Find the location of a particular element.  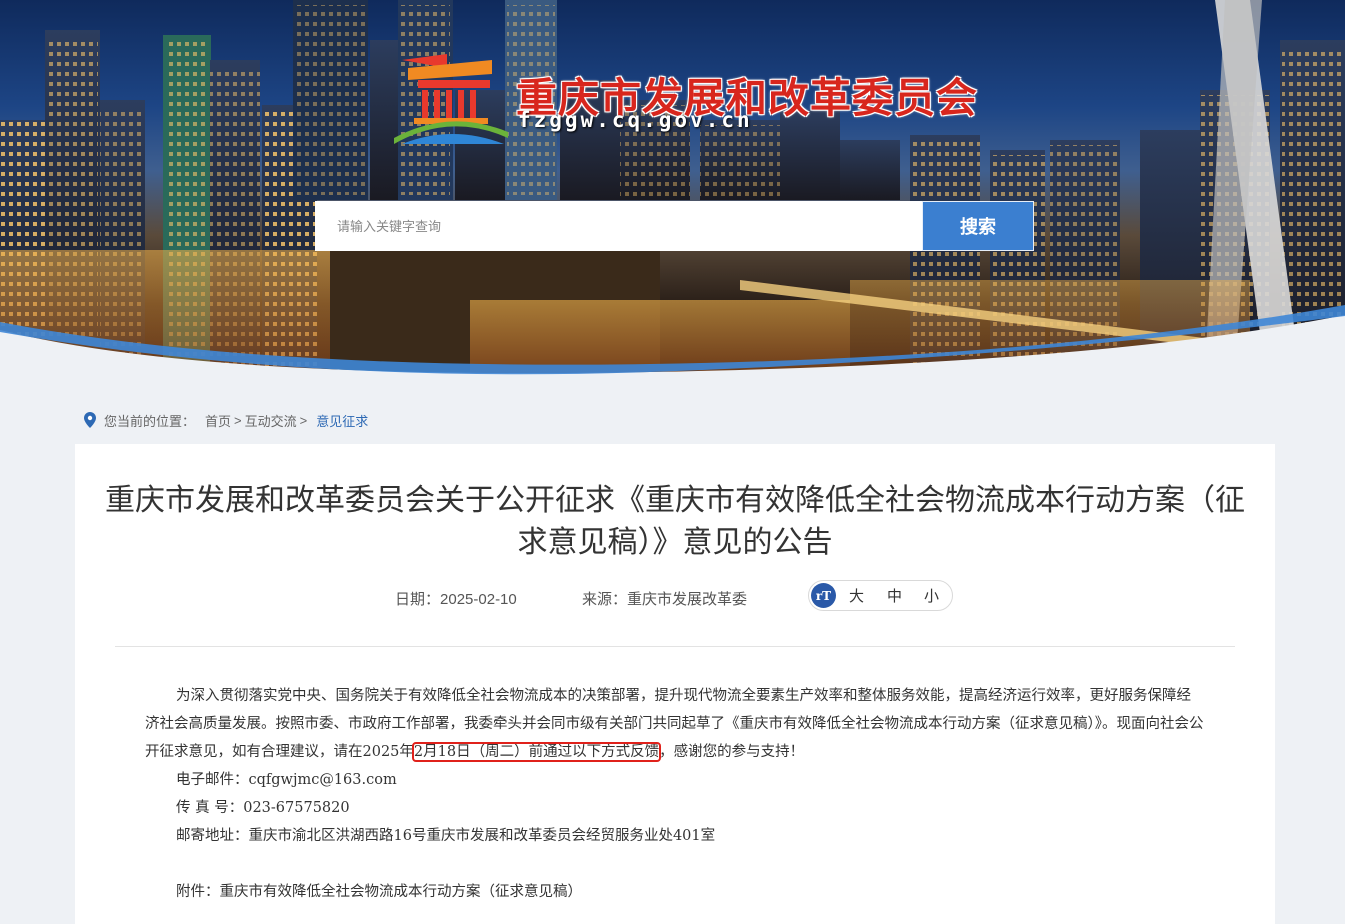

location-pin-icon is located at coordinates (90, 420).